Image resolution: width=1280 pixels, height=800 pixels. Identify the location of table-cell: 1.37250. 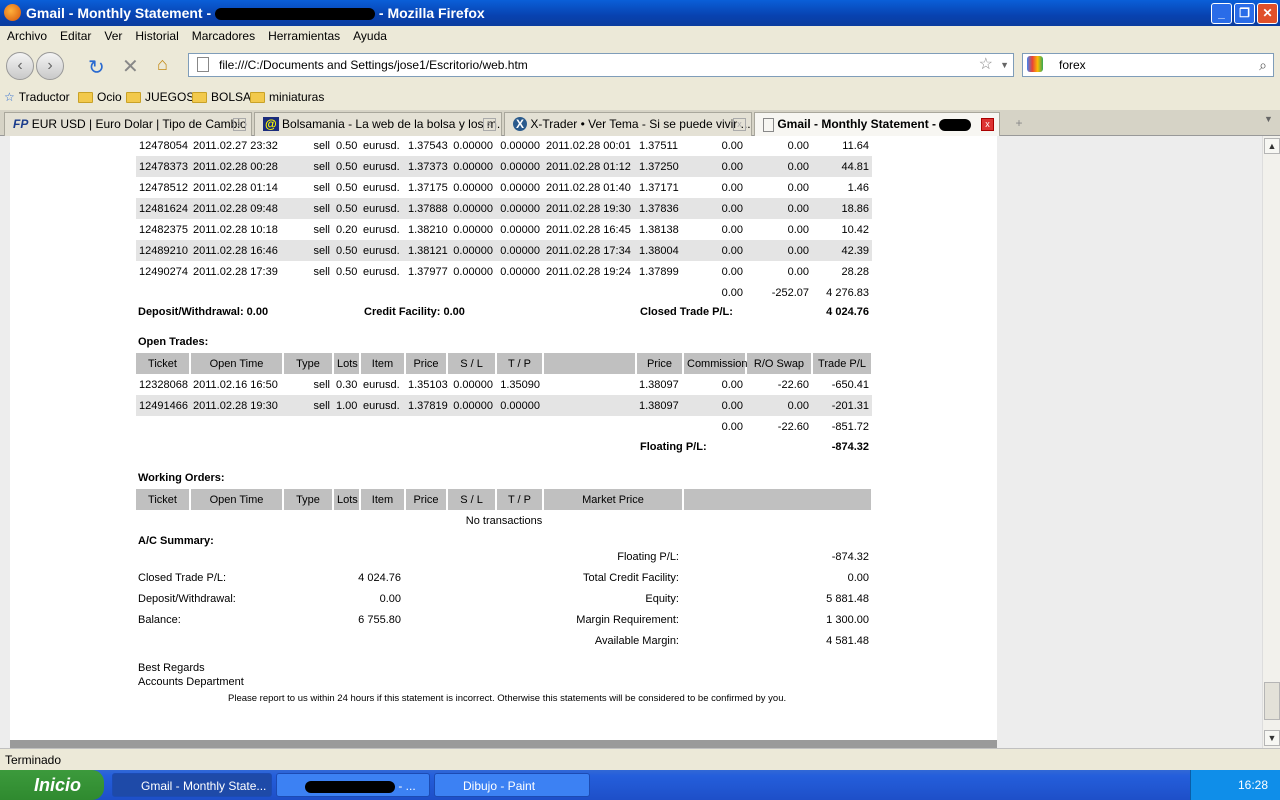
(659, 166).